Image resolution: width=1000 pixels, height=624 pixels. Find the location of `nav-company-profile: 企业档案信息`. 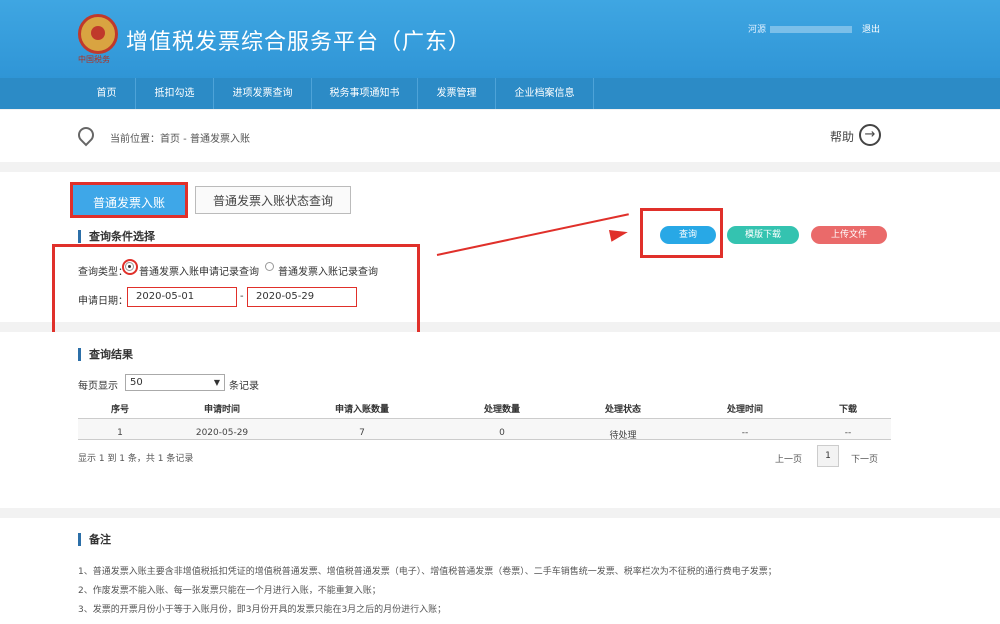

nav-company-profile: 企业档案信息 is located at coordinates (545, 93).